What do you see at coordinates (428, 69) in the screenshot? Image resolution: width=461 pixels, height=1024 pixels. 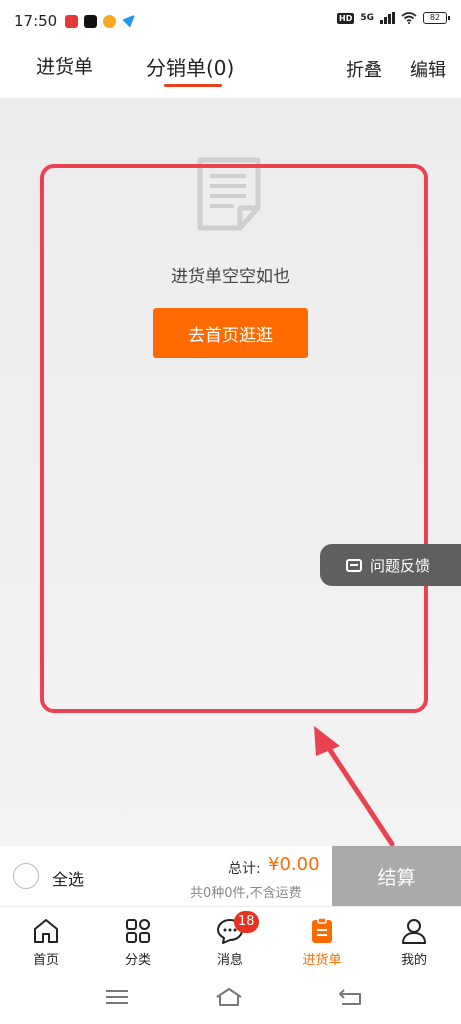 I see `edit-button: 编辑` at bounding box center [428, 69].